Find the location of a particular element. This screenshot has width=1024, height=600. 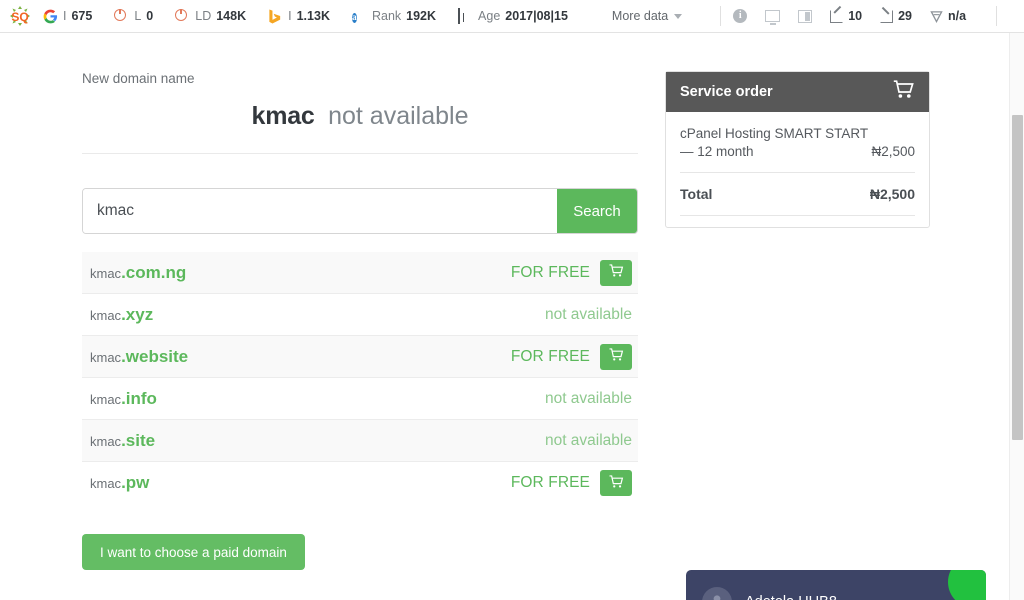

toolbar-external-links: 10 is located at coordinates (846, 16).